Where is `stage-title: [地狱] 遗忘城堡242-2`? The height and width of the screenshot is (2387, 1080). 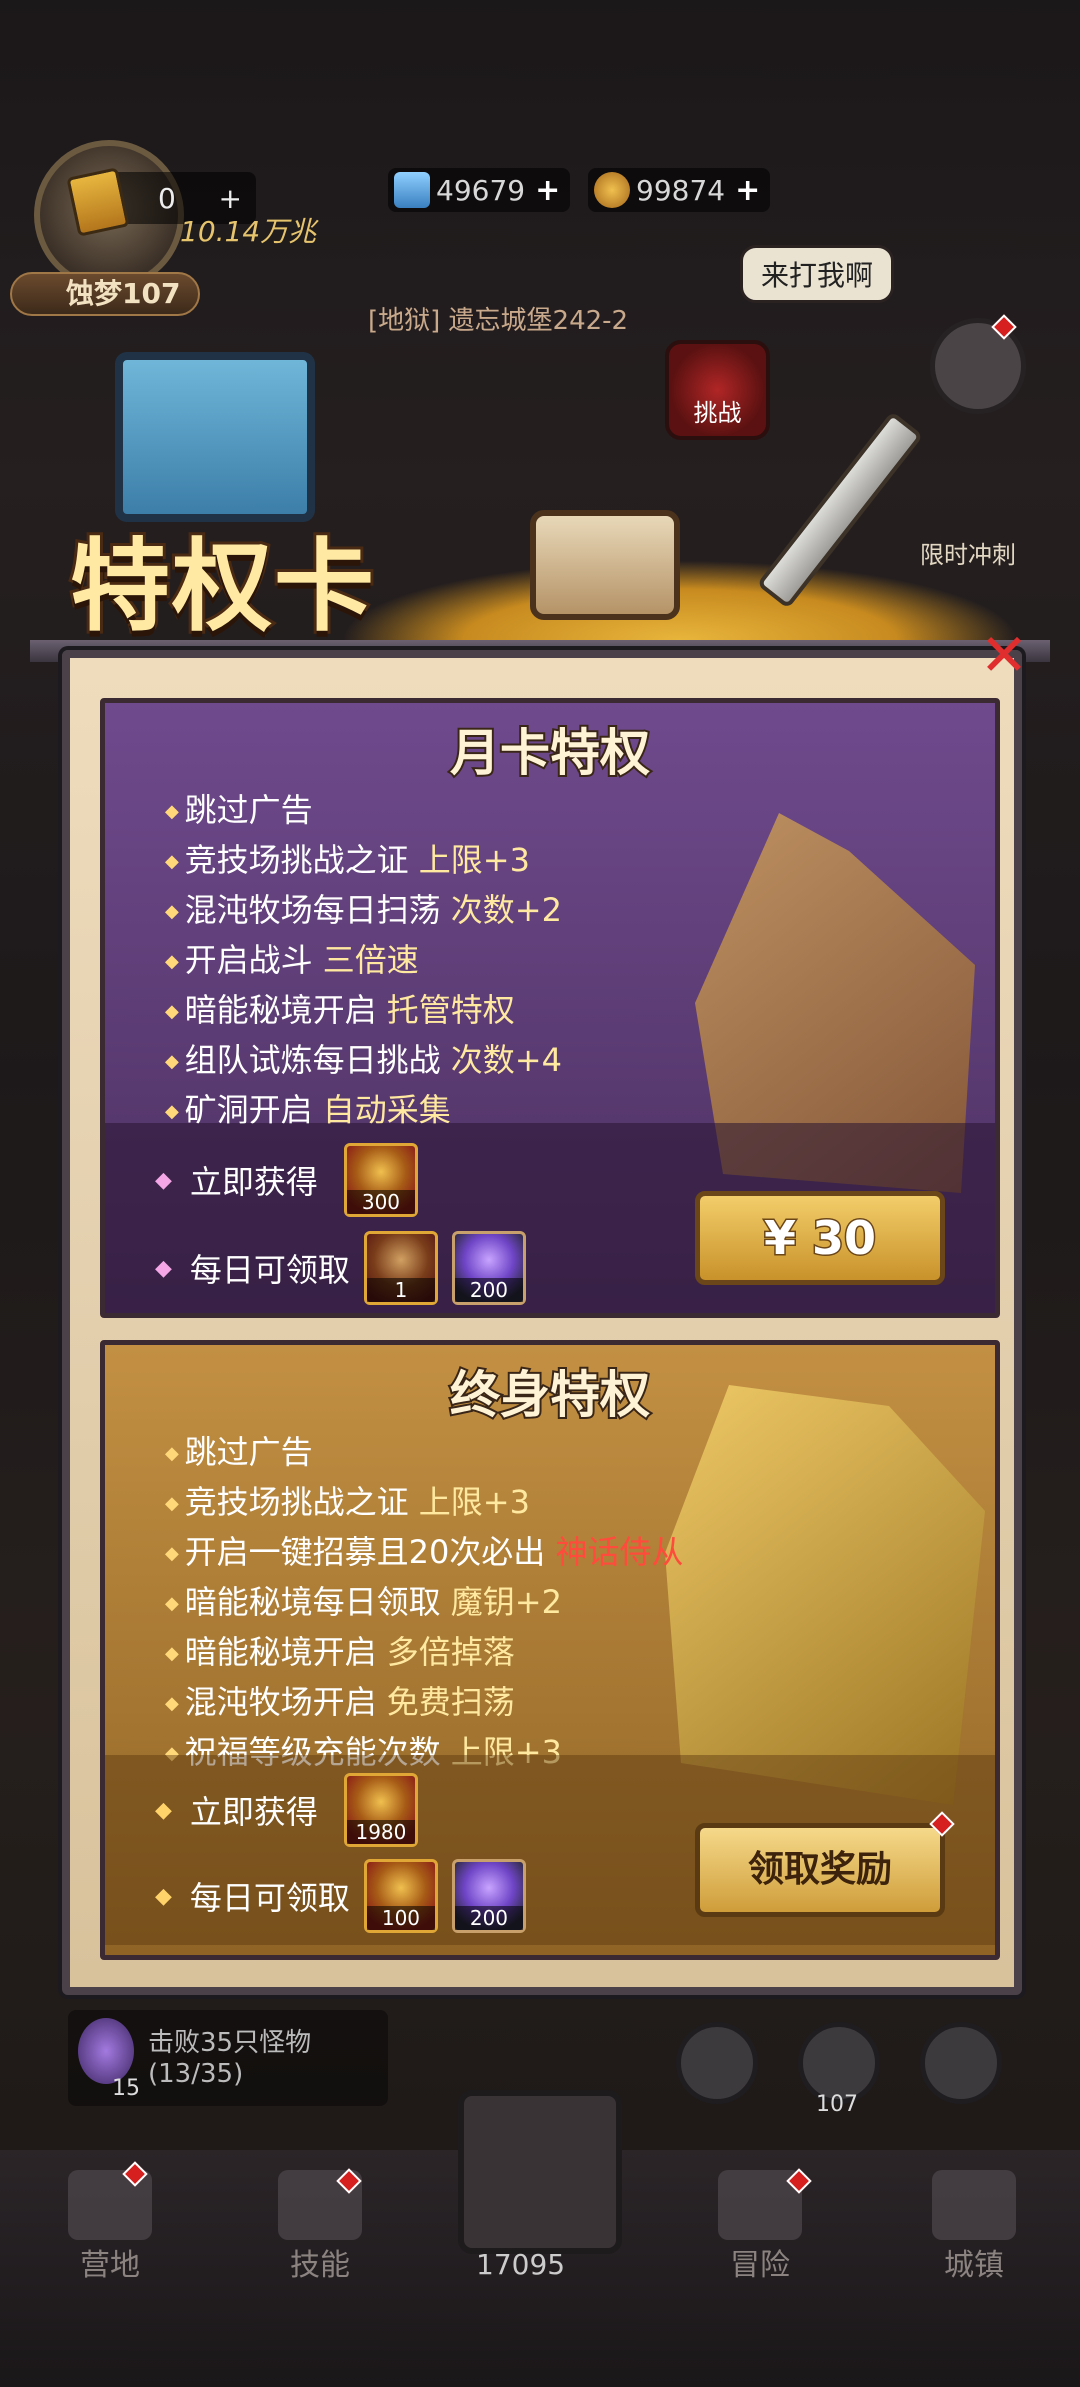
stage-title: [地狱] 遗忘城堡242-2 is located at coordinates (498, 321).